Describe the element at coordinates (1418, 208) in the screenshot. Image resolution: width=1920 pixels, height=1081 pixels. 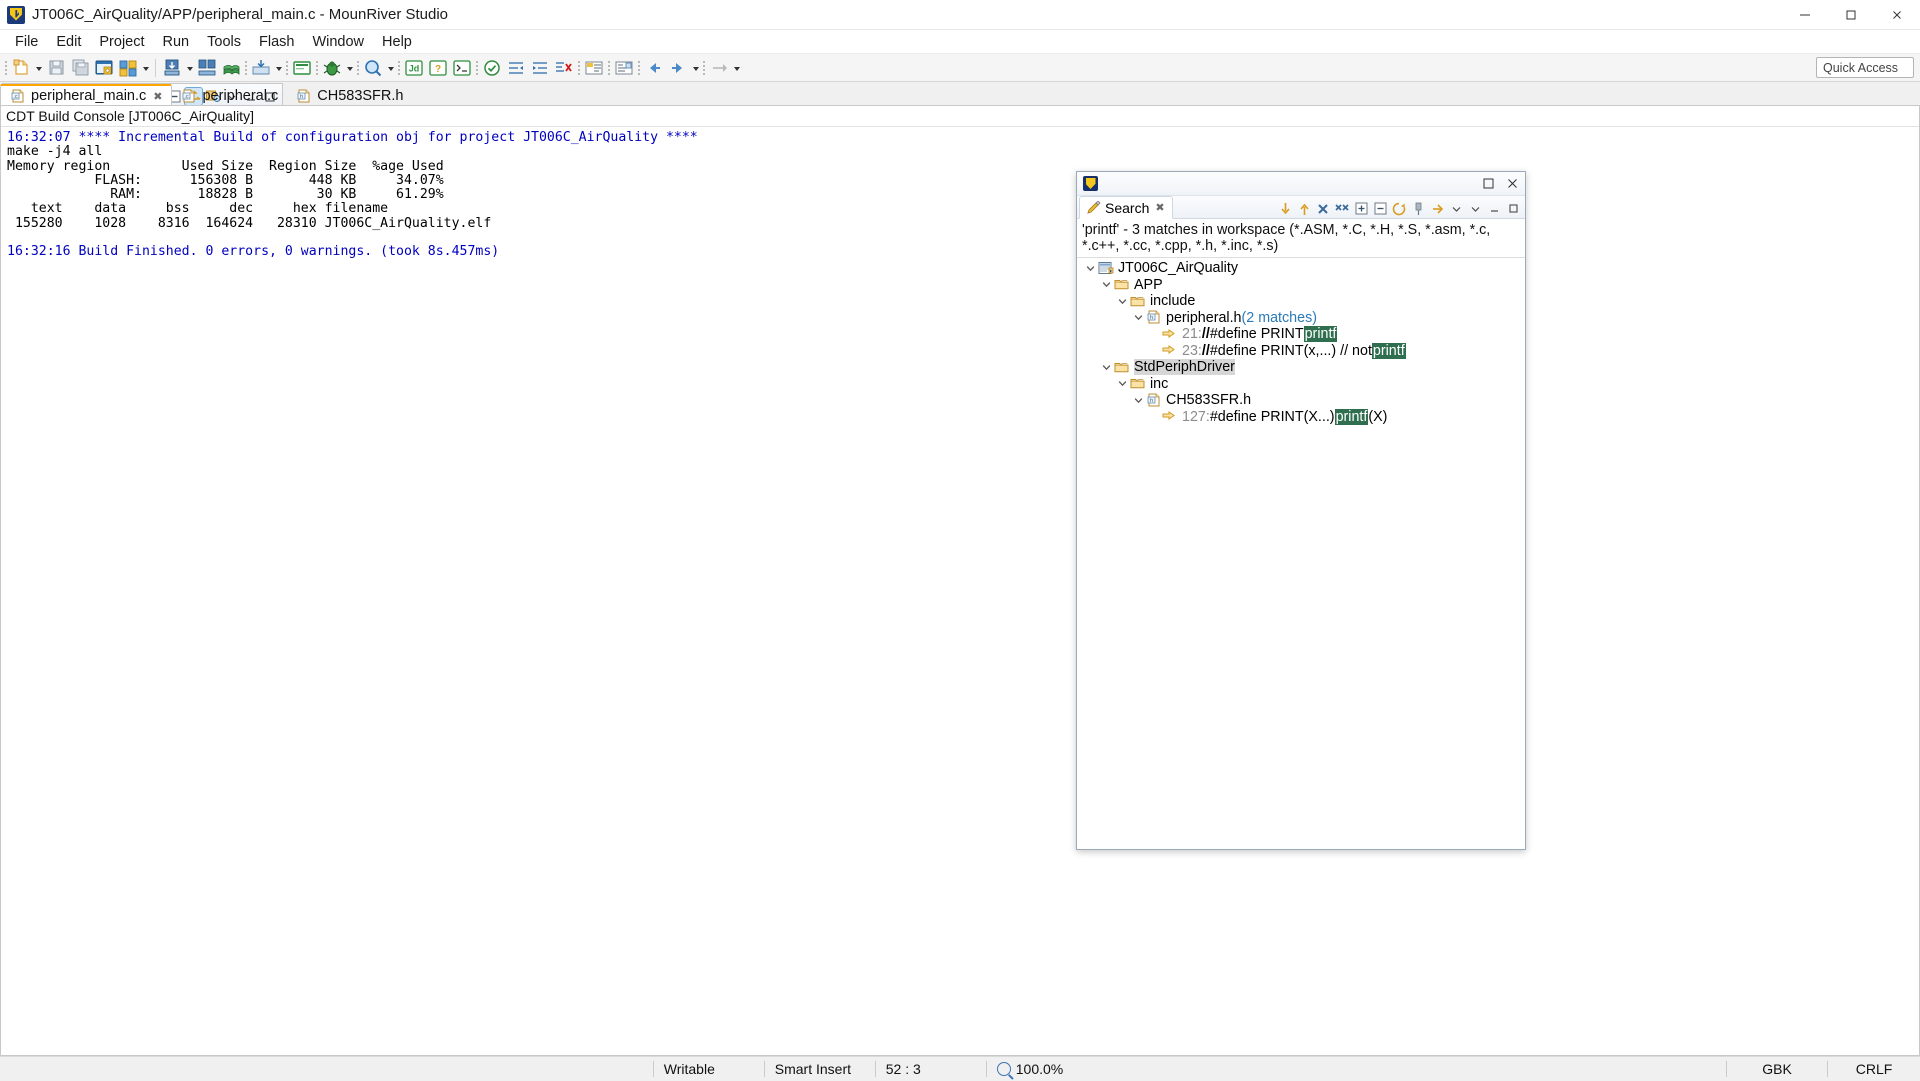
I see `pin-search-icon` at that location.